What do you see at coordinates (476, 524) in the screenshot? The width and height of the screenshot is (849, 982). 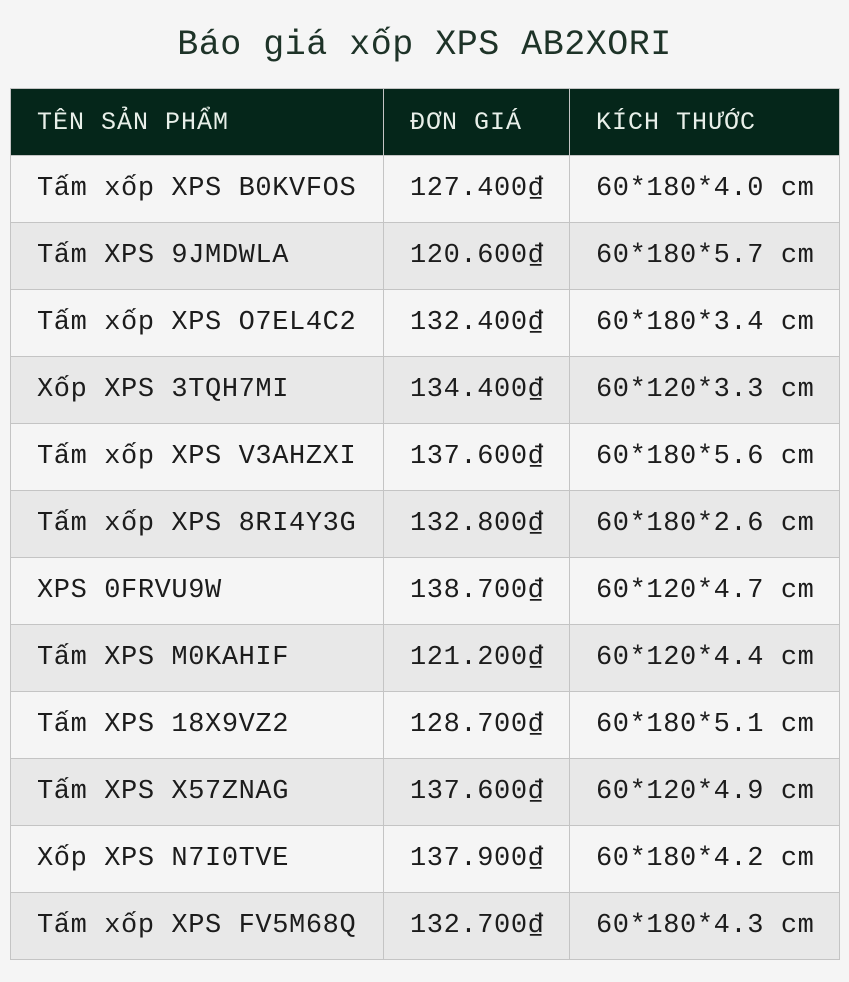 I see `price-cell: 132.800₫` at bounding box center [476, 524].